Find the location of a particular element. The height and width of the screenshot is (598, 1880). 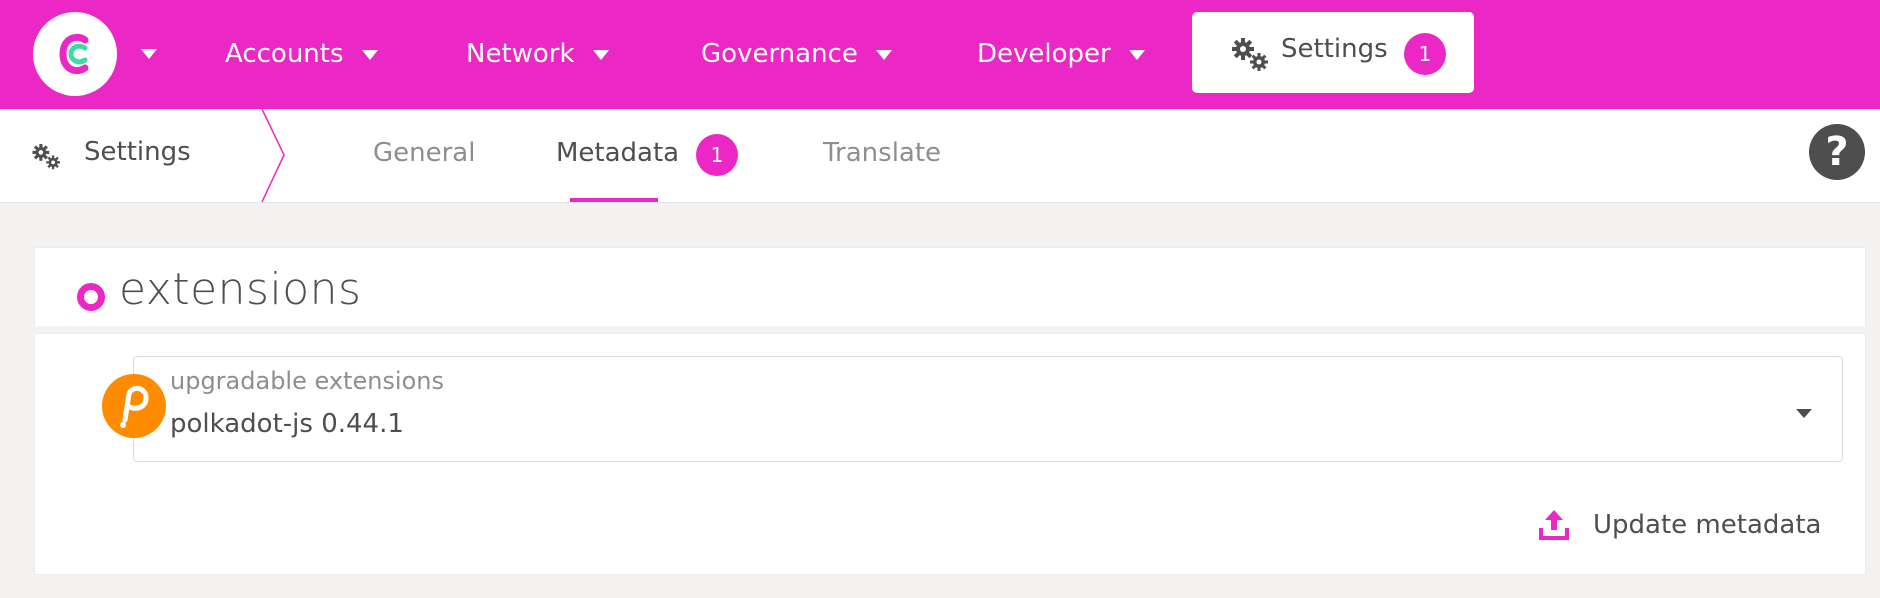

help-button: ? is located at coordinates (1837, 152).